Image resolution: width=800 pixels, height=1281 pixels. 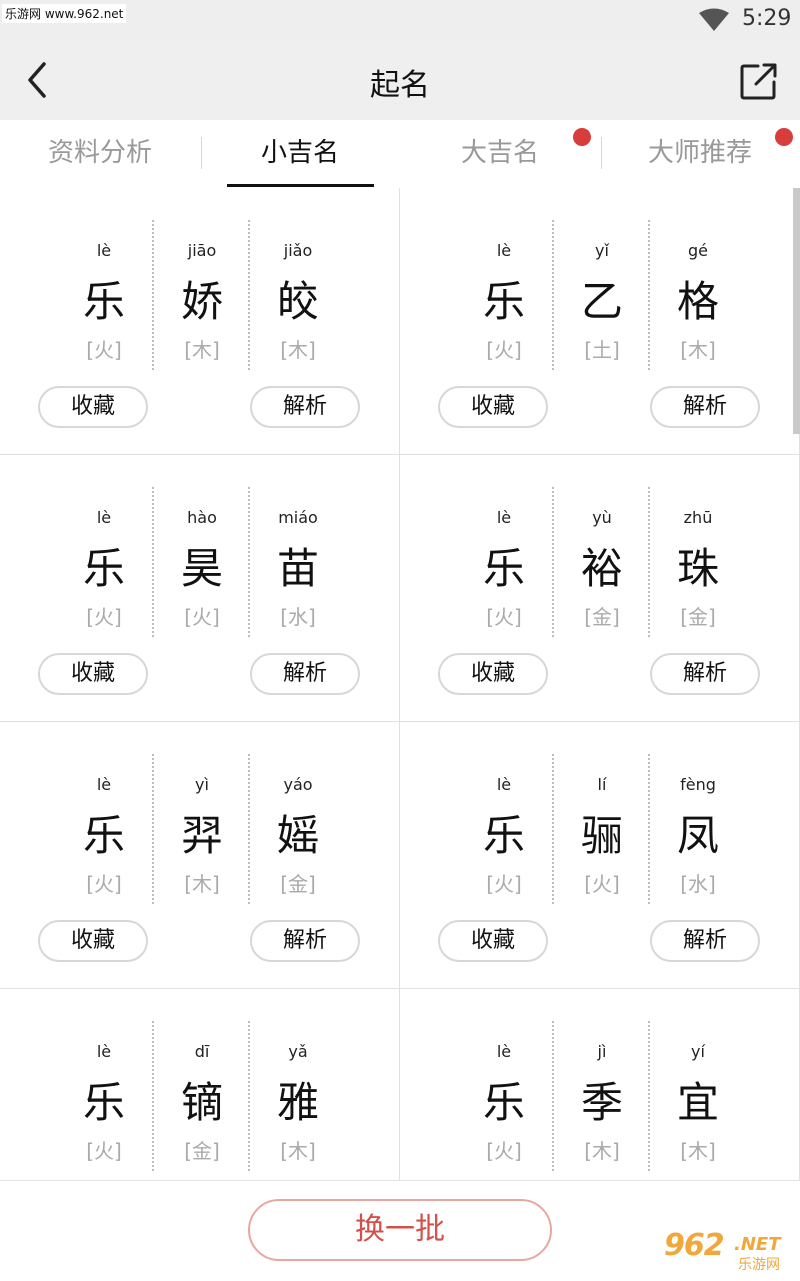 I want to click on name-char-column: jì 季 [木], so click(x=601, y=1096).